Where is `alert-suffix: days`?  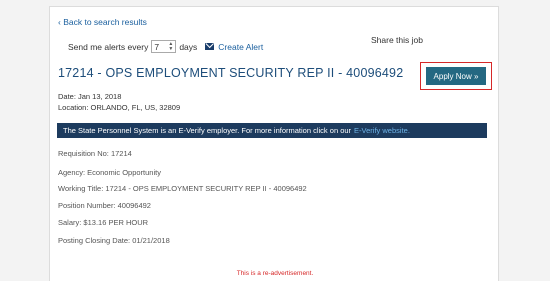
alert-suffix: days is located at coordinates (188, 46).